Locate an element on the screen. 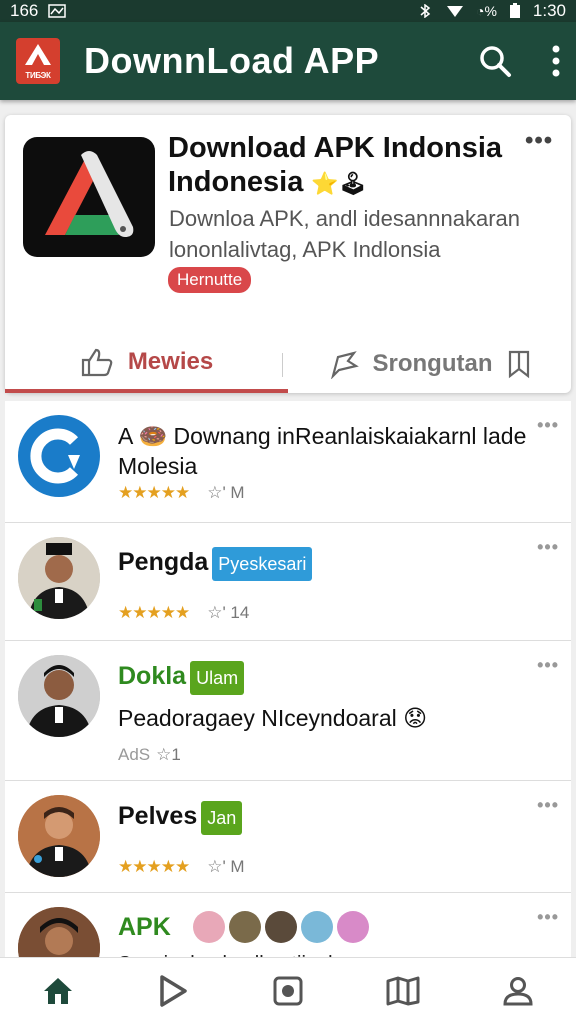 Image resolution: width=576 pixels, height=1024 pixels. ads-row: AdS ☆1 is located at coordinates (149, 755).